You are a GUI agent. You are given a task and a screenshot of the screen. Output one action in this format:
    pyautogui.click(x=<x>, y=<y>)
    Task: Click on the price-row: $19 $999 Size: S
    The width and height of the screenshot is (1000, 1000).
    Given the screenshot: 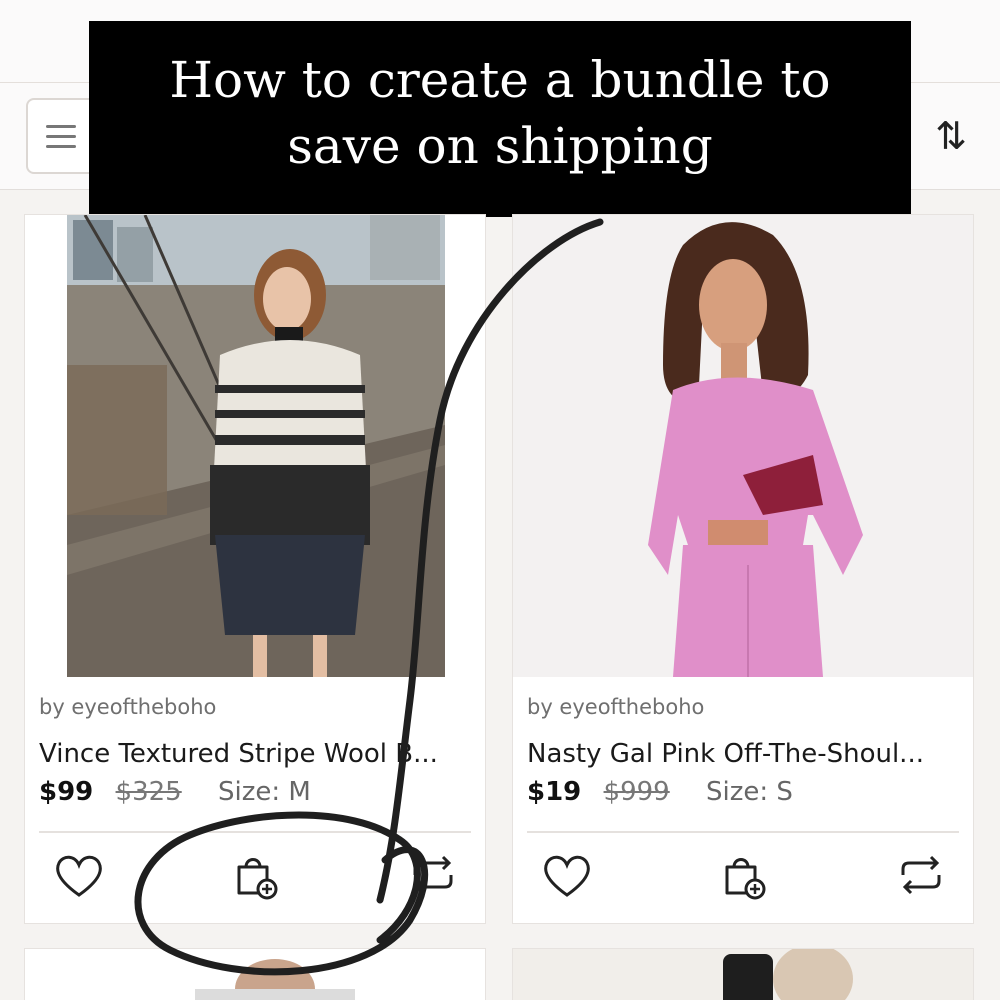 What is the action you would take?
    pyautogui.click(x=660, y=792)
    